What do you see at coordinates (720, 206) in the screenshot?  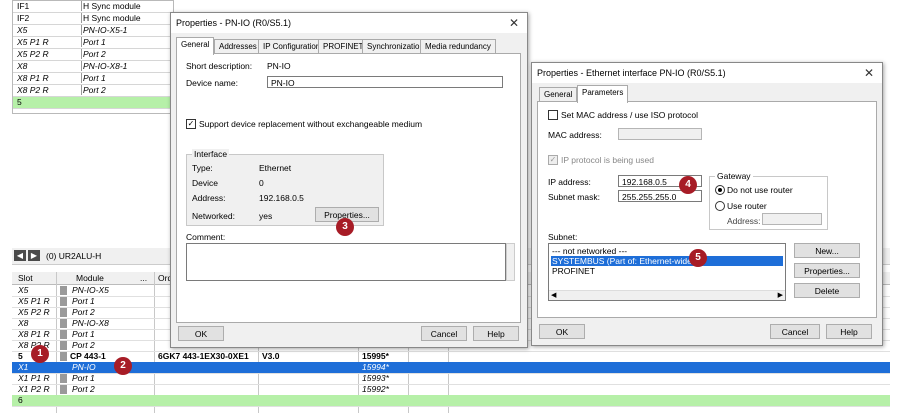 I see `use-router-radio` at bounding box center [720, 206].